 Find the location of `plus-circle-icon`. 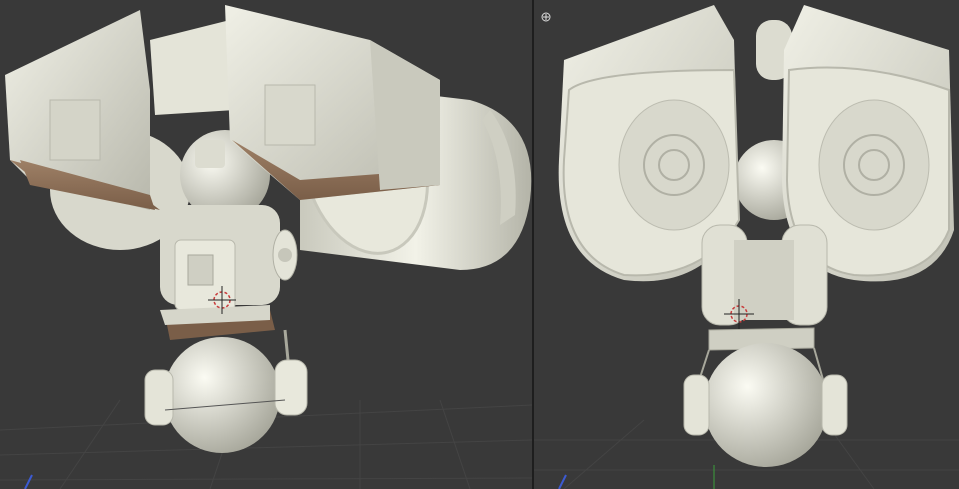

plus-circle-icon is located at coordinates (546, 17).